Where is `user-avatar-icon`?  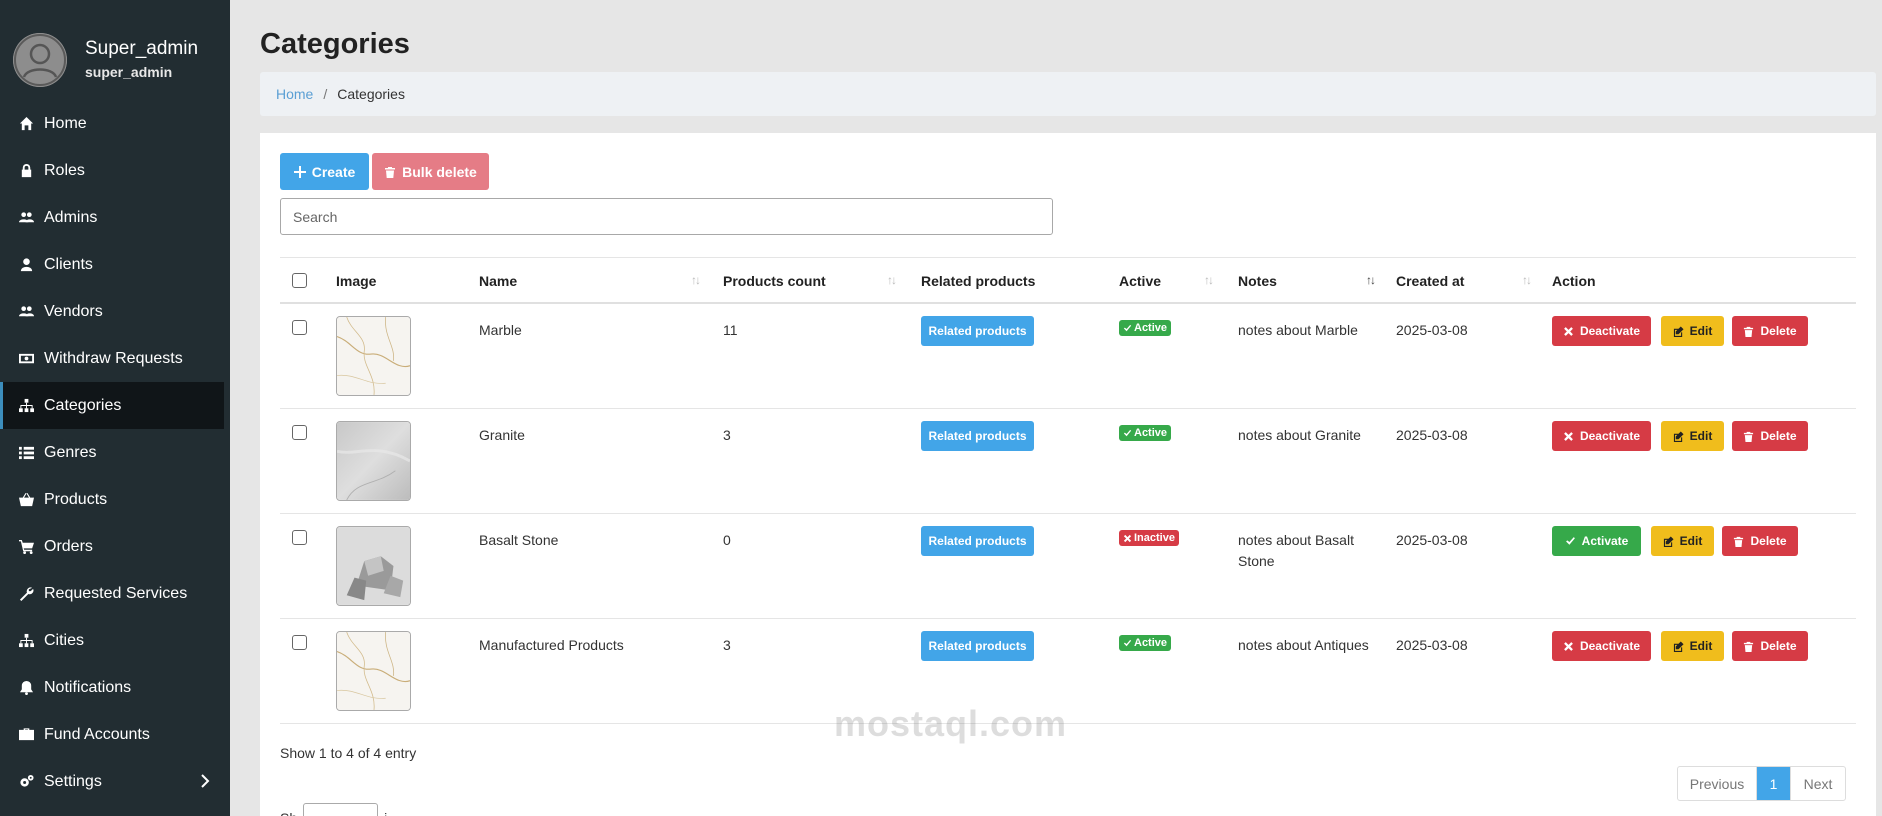
user-avatar-icon is located at coordinates (40, 60).